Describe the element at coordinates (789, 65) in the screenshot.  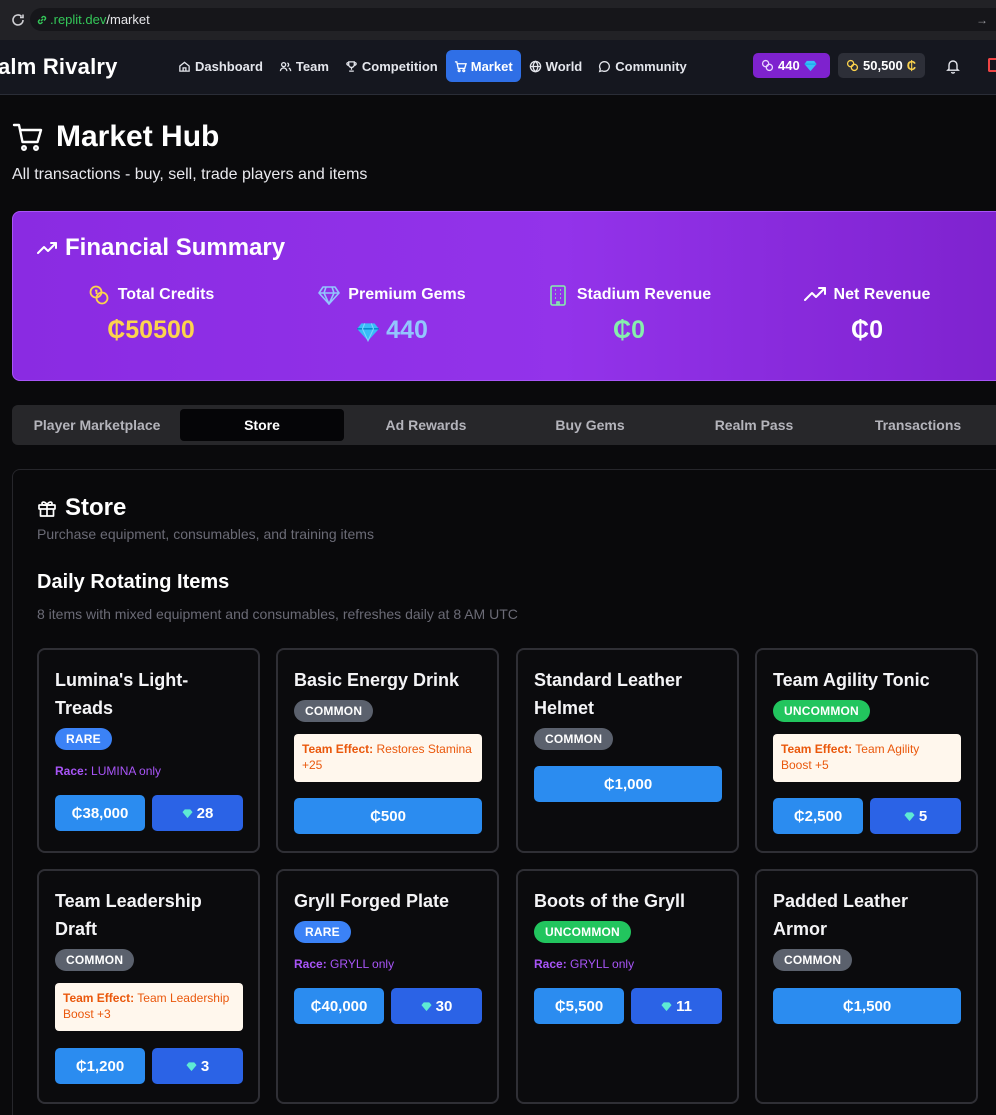
I see `gems-amount: 440` at that location.